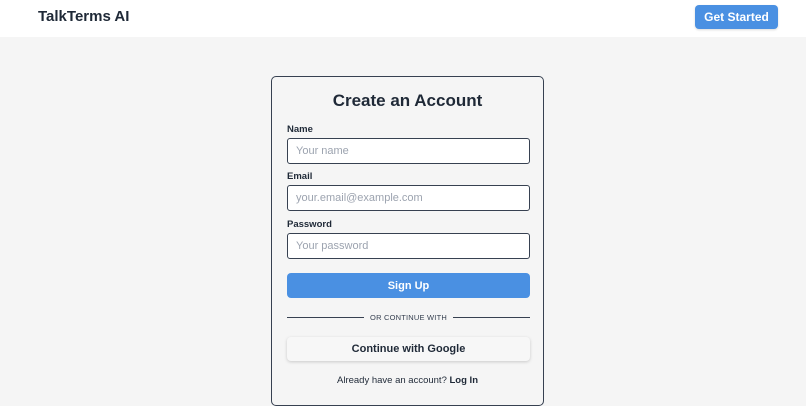  I want to click on or-divider: OR CONTINUE WITH, so click(409, 317).